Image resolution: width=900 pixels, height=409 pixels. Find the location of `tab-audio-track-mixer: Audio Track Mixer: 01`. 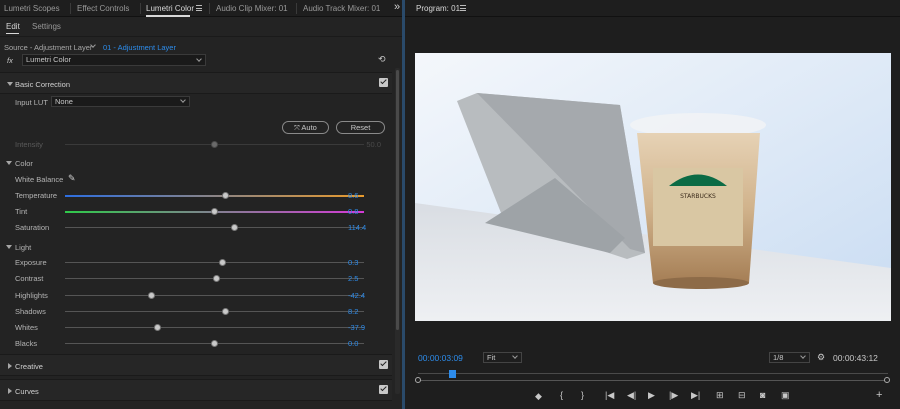

tab-audio-track-mixer: Audio Track Mixer: 01 is located at coordinates (341, 8).